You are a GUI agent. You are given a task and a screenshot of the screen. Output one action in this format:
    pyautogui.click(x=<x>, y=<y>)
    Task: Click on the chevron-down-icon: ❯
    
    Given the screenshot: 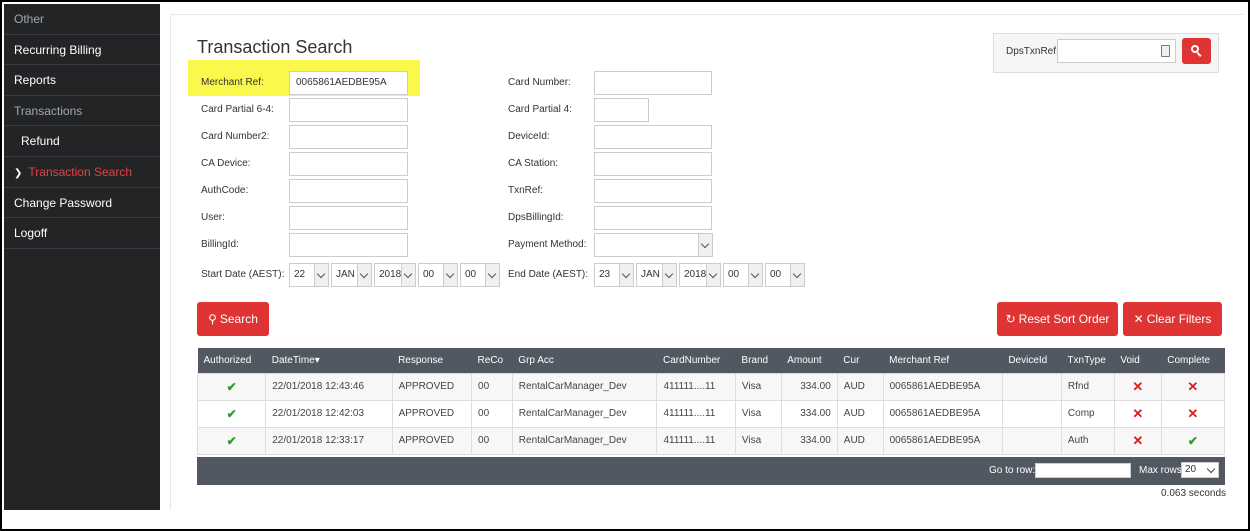 What is the action you would take?
    pyautogui.click(x=18, y=173)
    